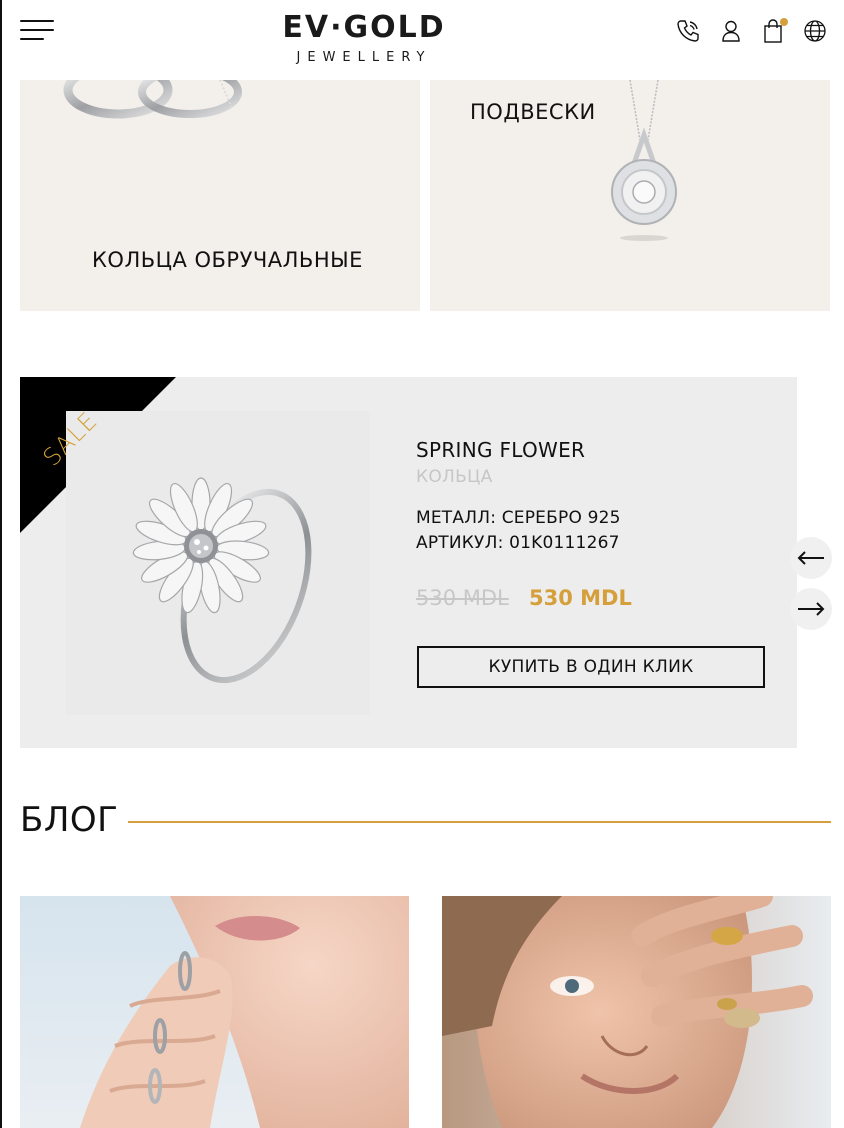 The height and width of the screenshot is (1128, 844). What do you see at coordinates (518, 518) in the screenshot?
I see `product-metal: МЕТАЛЛ: СЕРЕБРО 925` at bounding box center [518, 518].